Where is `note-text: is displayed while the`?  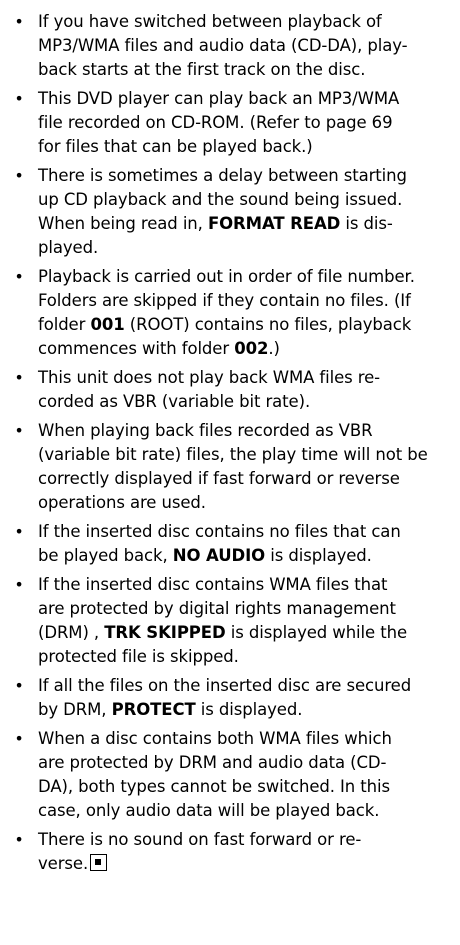 note-text: is displayed while the is located at coordinates (316, 632).